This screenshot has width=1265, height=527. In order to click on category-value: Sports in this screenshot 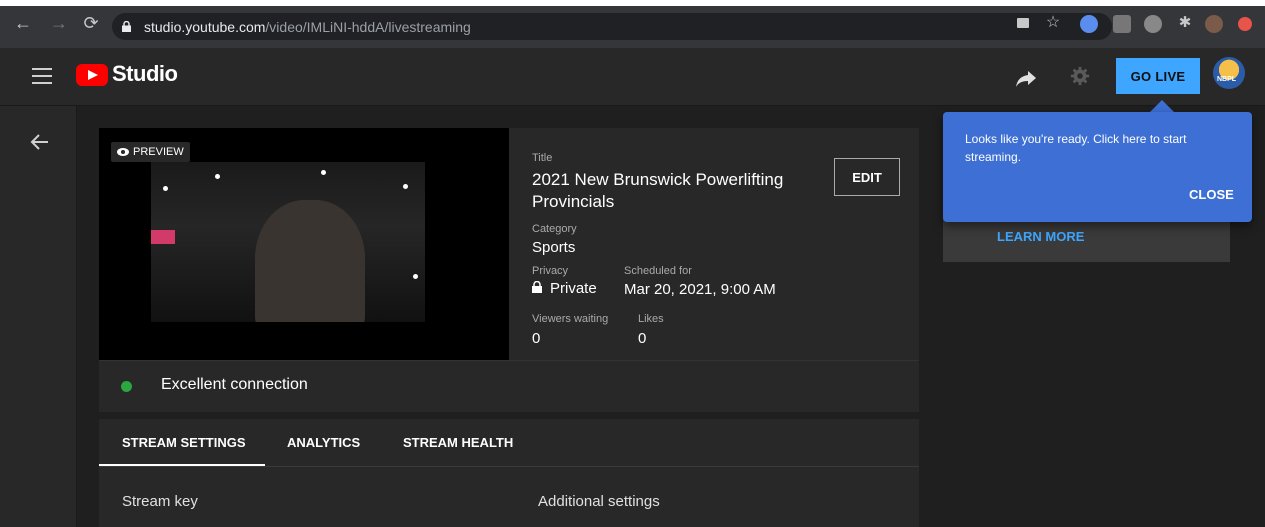, I will do `click(554, 247)`.